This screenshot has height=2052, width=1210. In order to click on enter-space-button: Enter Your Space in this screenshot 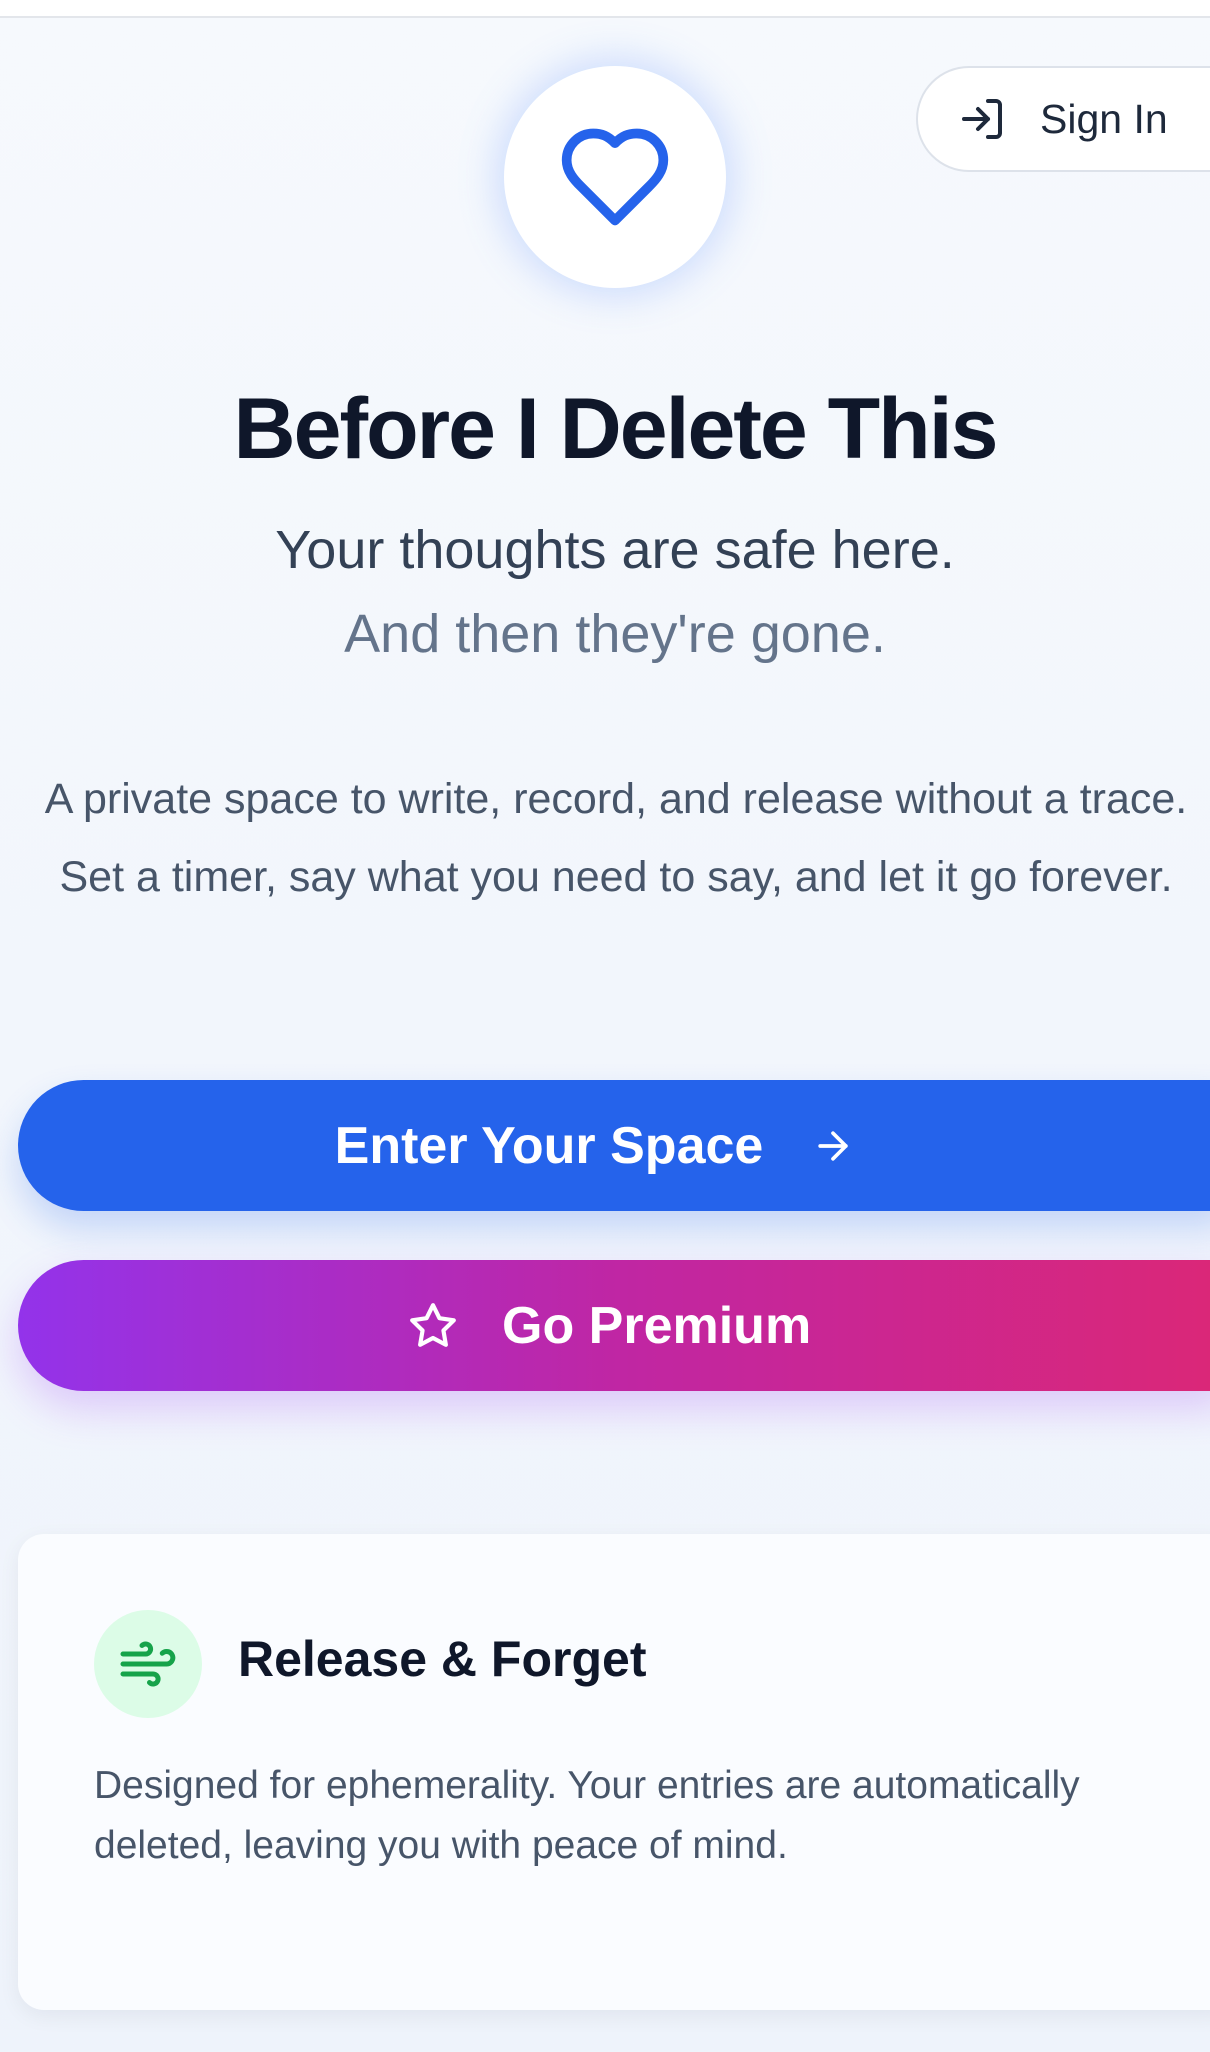, I will do `click(614, 1145)`.